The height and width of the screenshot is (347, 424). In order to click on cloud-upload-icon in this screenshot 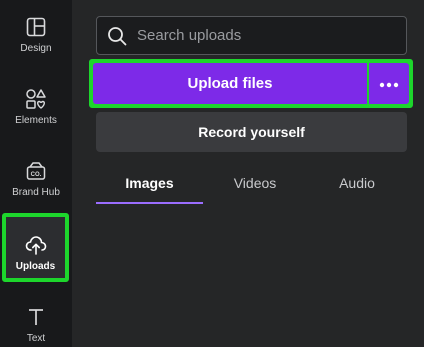, I will do `click(36, 245)`.